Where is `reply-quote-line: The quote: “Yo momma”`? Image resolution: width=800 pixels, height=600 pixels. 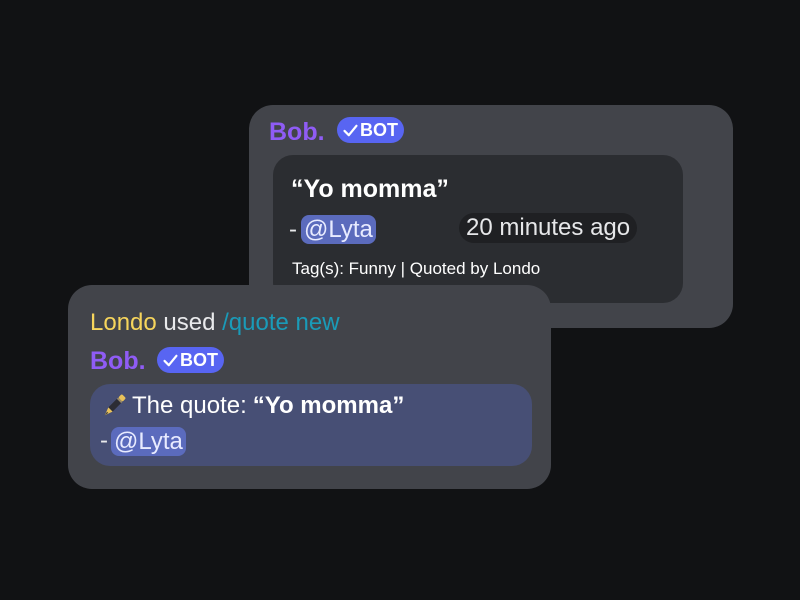 reply-quote-line: The quote: “Yo momma” is located at coordinates (252, 406).